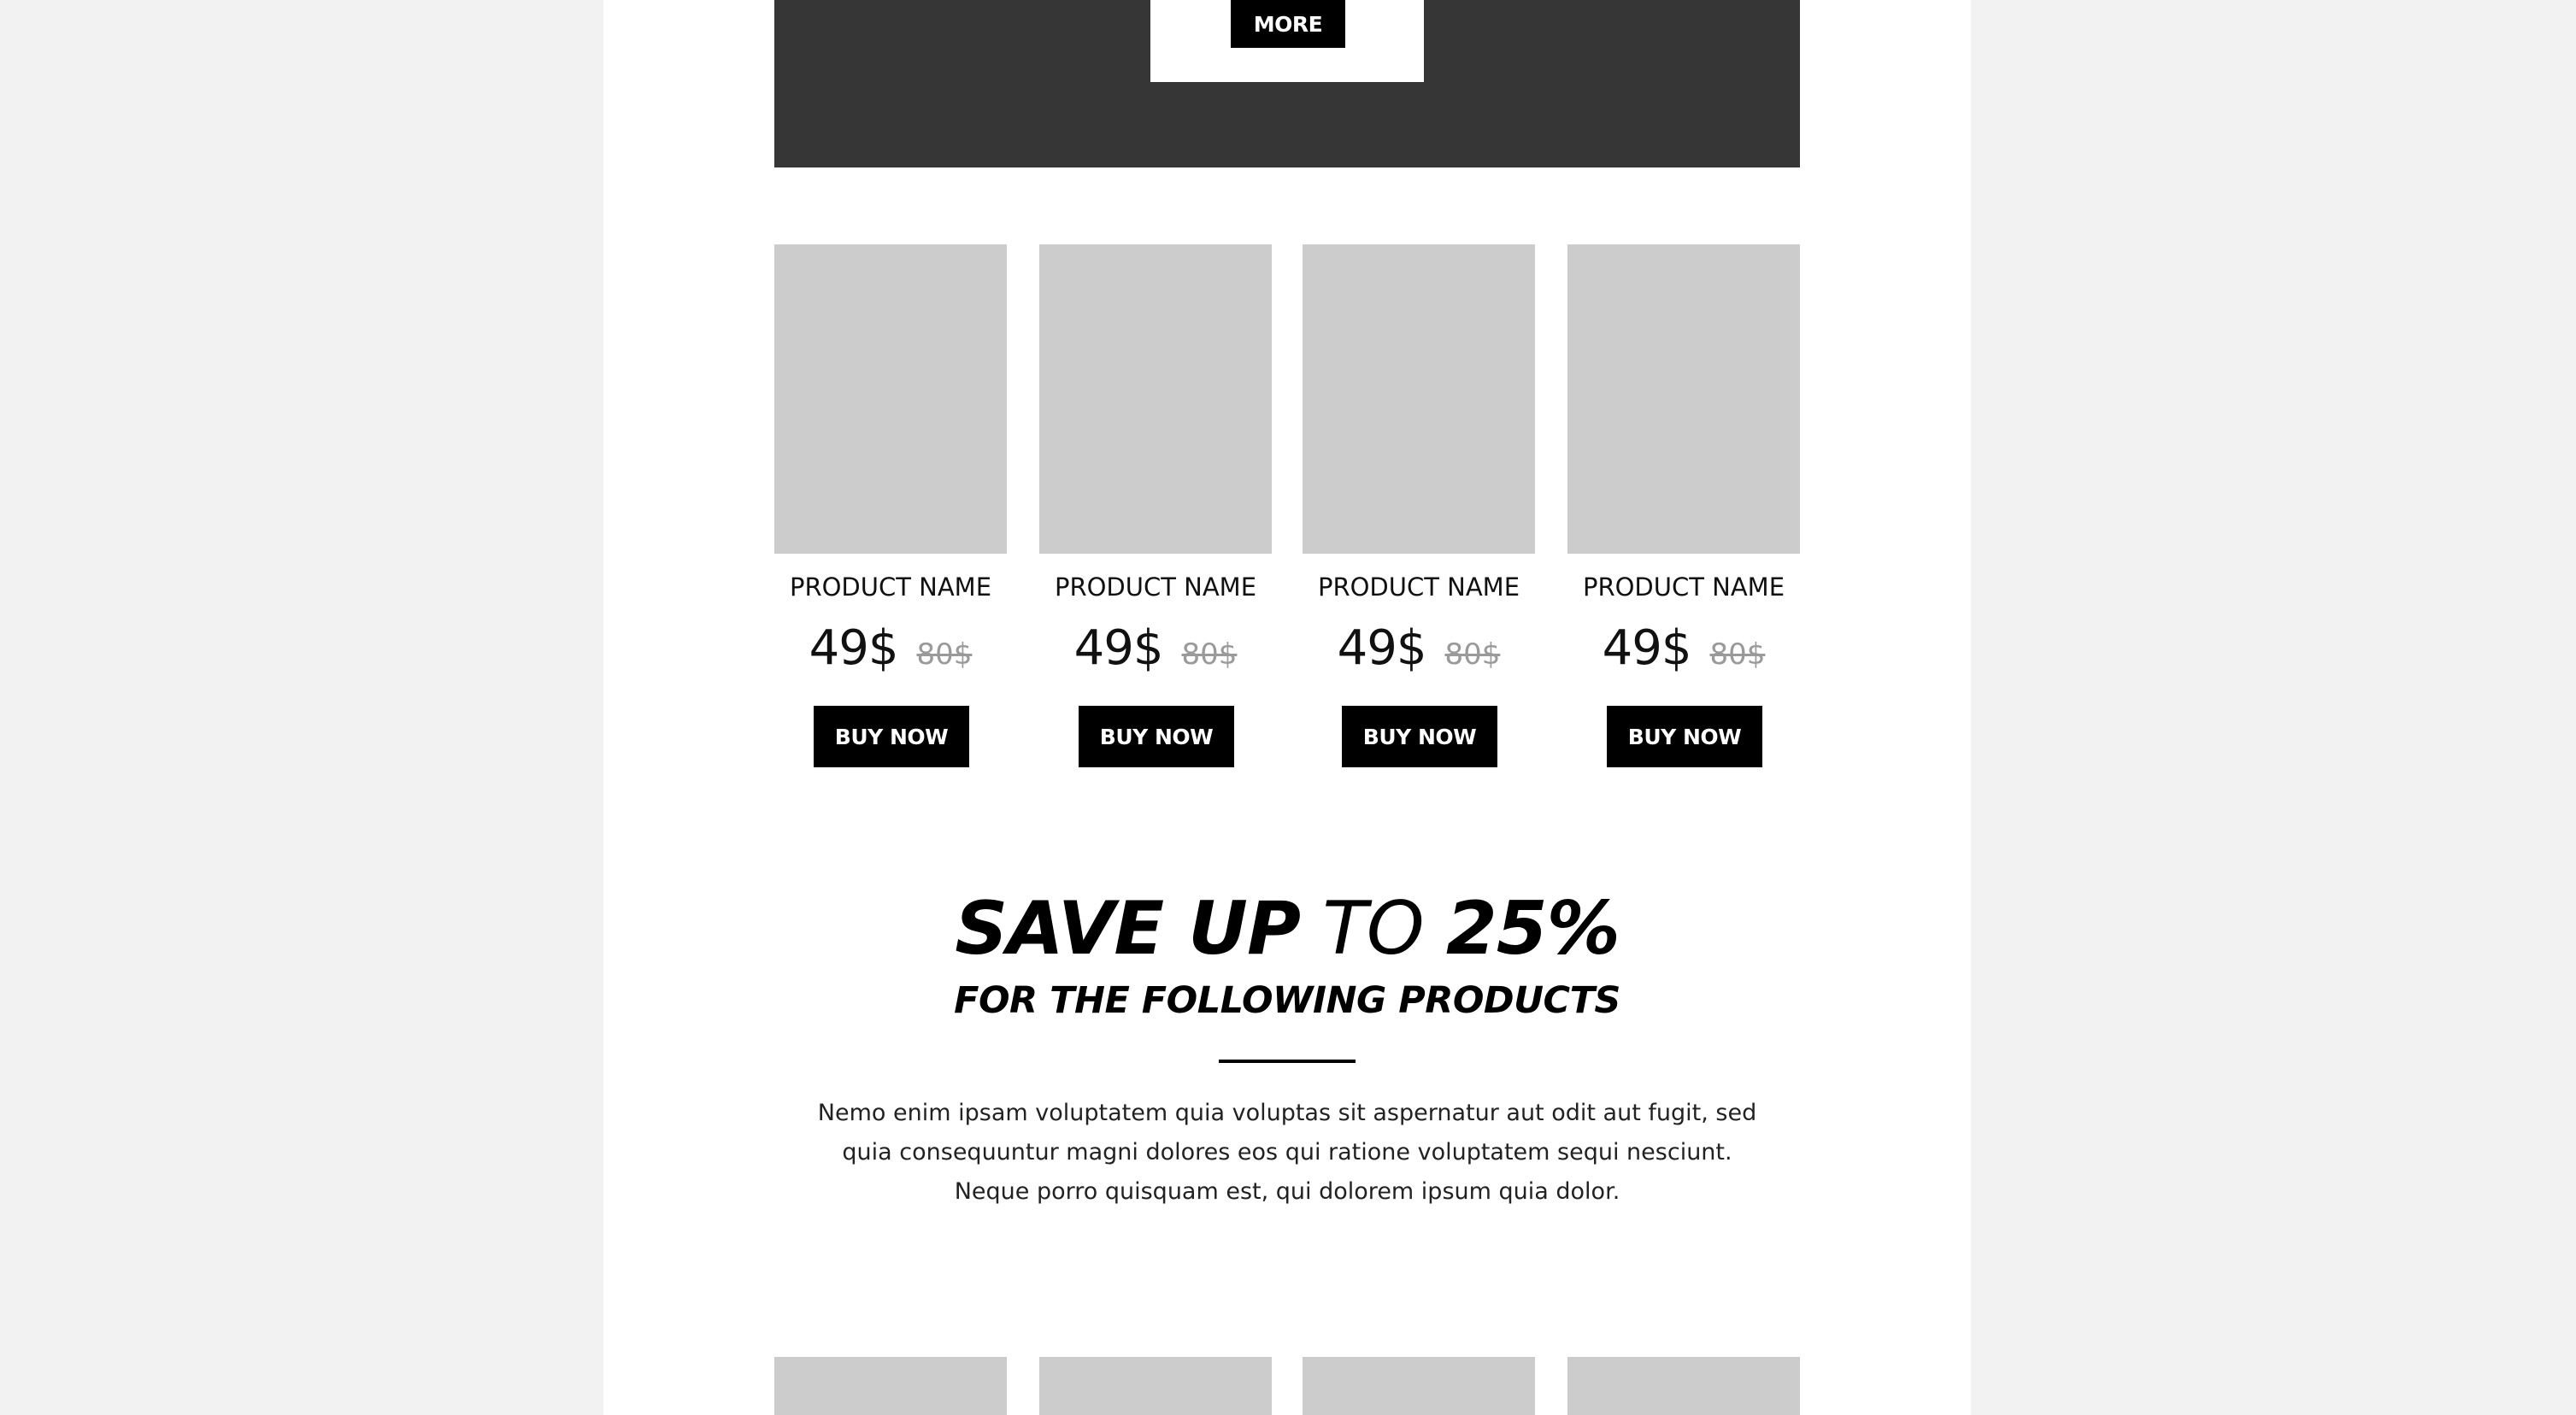 This screenshot has width=2576, height=1415. I want to click on promo-headline-part2: TO, so click(1373, 929).